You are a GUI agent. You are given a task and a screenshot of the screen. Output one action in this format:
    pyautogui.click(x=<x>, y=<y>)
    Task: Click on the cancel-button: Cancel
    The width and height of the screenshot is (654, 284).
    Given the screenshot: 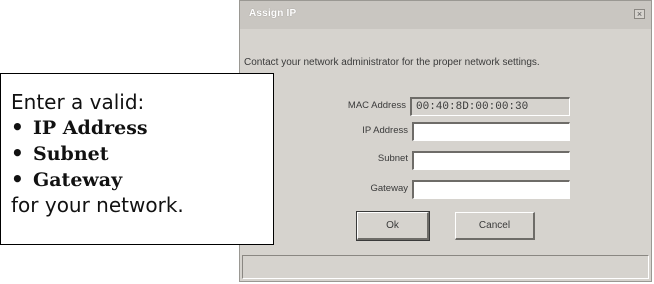 What is the action you would take?
    pyautogui.click(x=495, y=226)
    